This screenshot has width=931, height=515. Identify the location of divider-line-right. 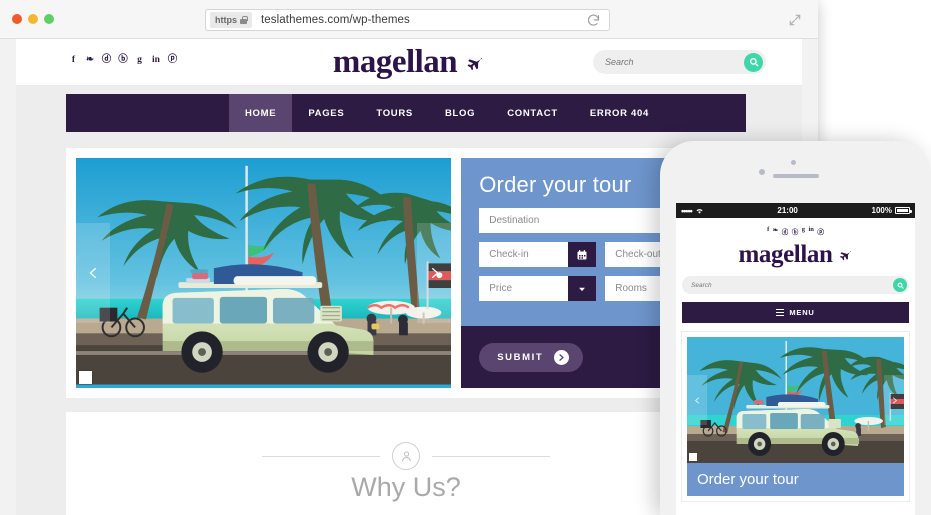
(491, 456).